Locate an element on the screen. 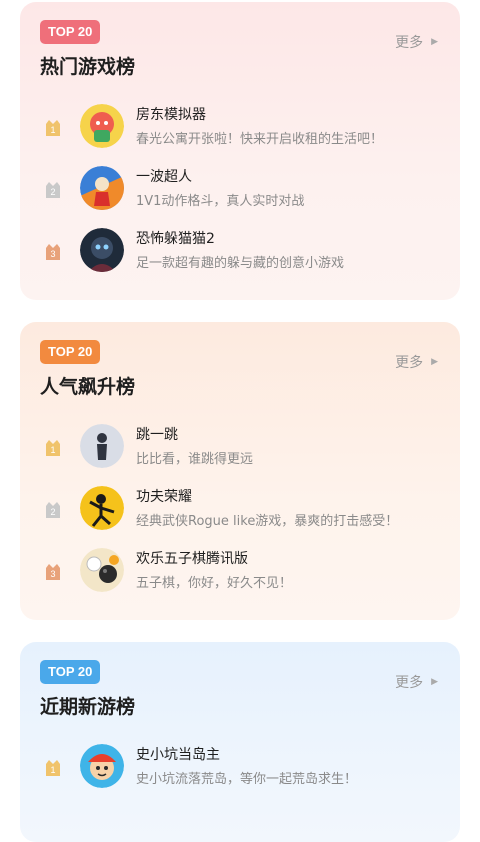 This screenshot has height=842, width=480. game-desc: 1V1动作格斗，真人实时对战 is located at coordinates (220, 201).